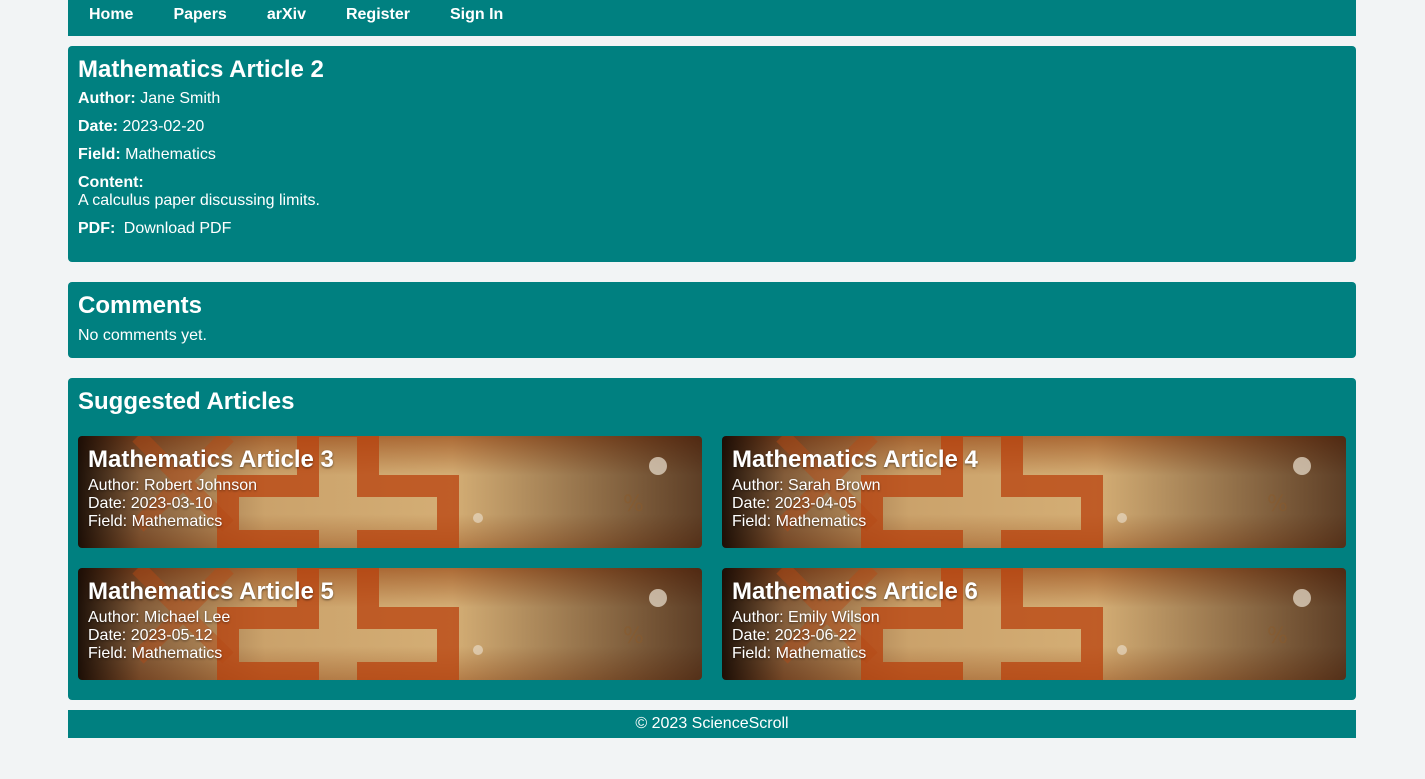  What do you see at coordinates (286, 15) in the screenshot?
I see `nav-arxiv-link: arXiv` at bounding box center [286, 15].